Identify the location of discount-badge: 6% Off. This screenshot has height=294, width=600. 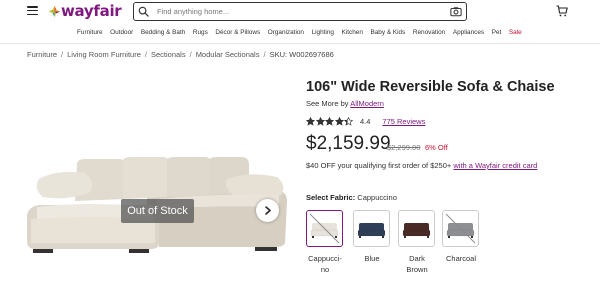
(436, 147).